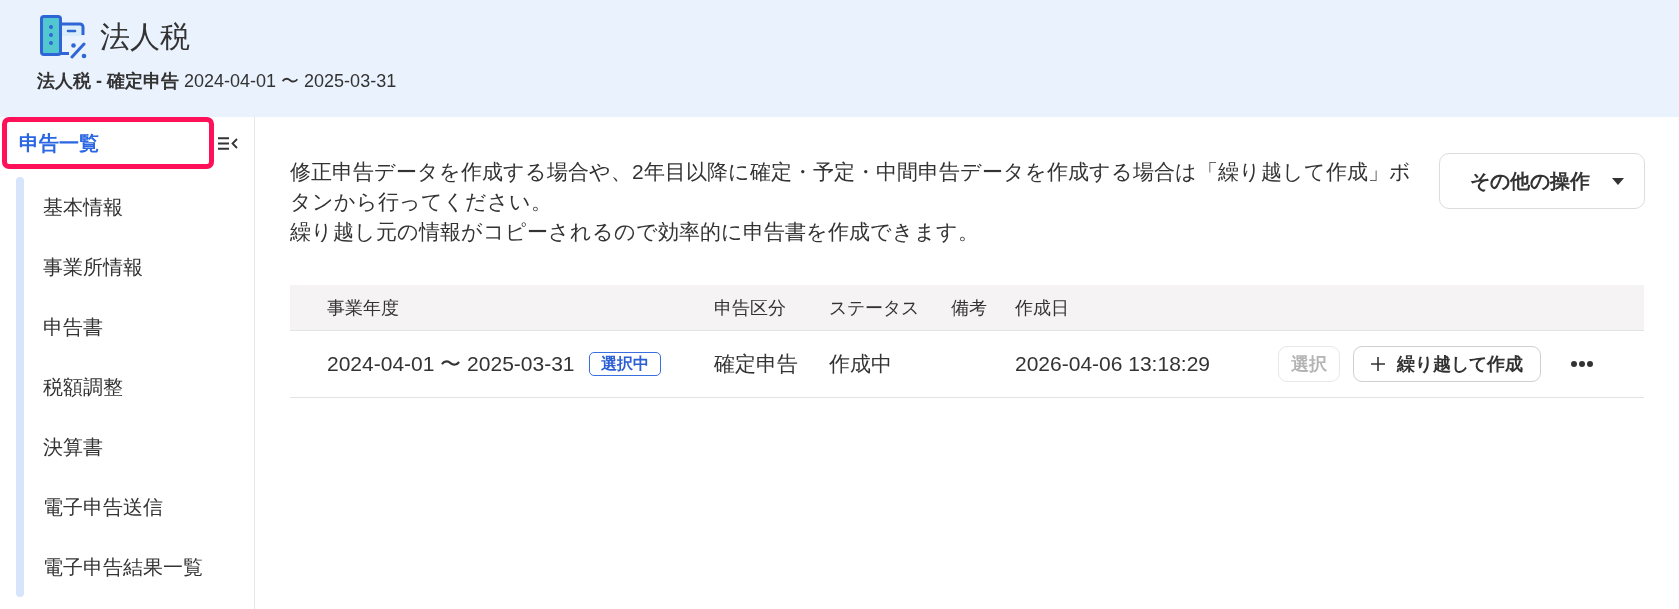 This screenshot has height=609, width=1679. I want to click on page-title: 法人税, so click(145, 37).